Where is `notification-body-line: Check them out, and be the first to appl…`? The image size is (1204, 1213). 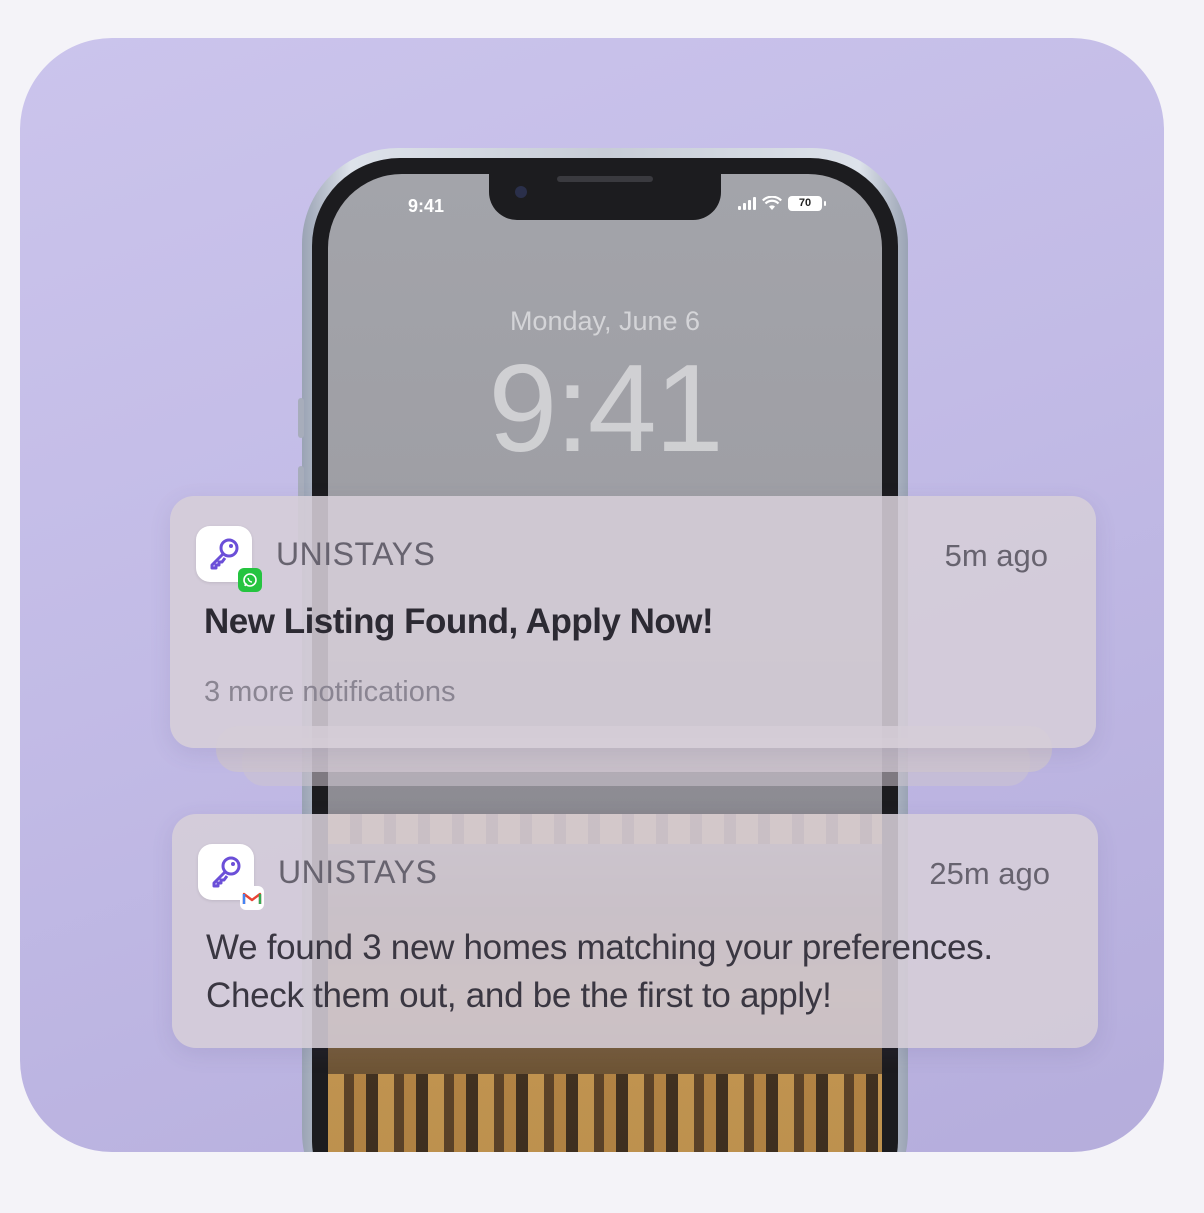 notification-body-line: Check them out, and be the first to appl… is located at coordinates (519, 995).